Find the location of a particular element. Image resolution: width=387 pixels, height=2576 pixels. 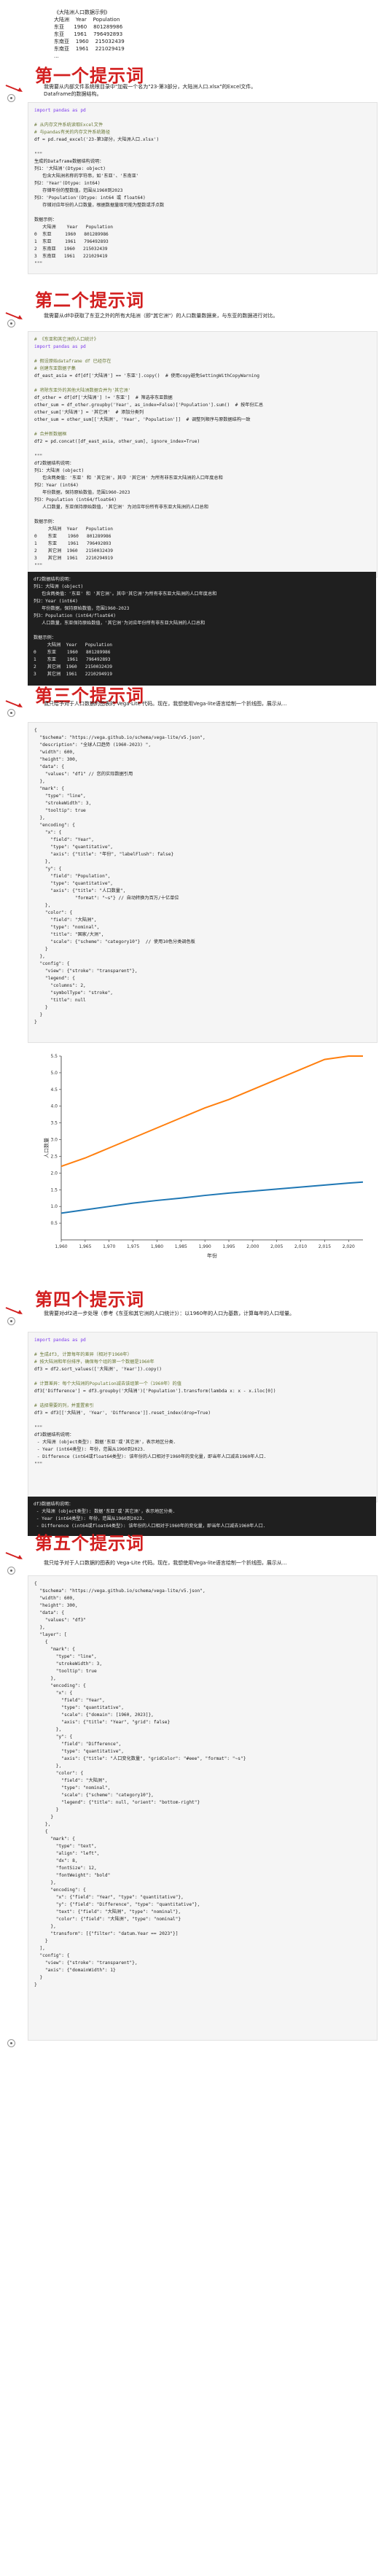

y-tick-label: 3.0 is located at coordinates (54, 1140).